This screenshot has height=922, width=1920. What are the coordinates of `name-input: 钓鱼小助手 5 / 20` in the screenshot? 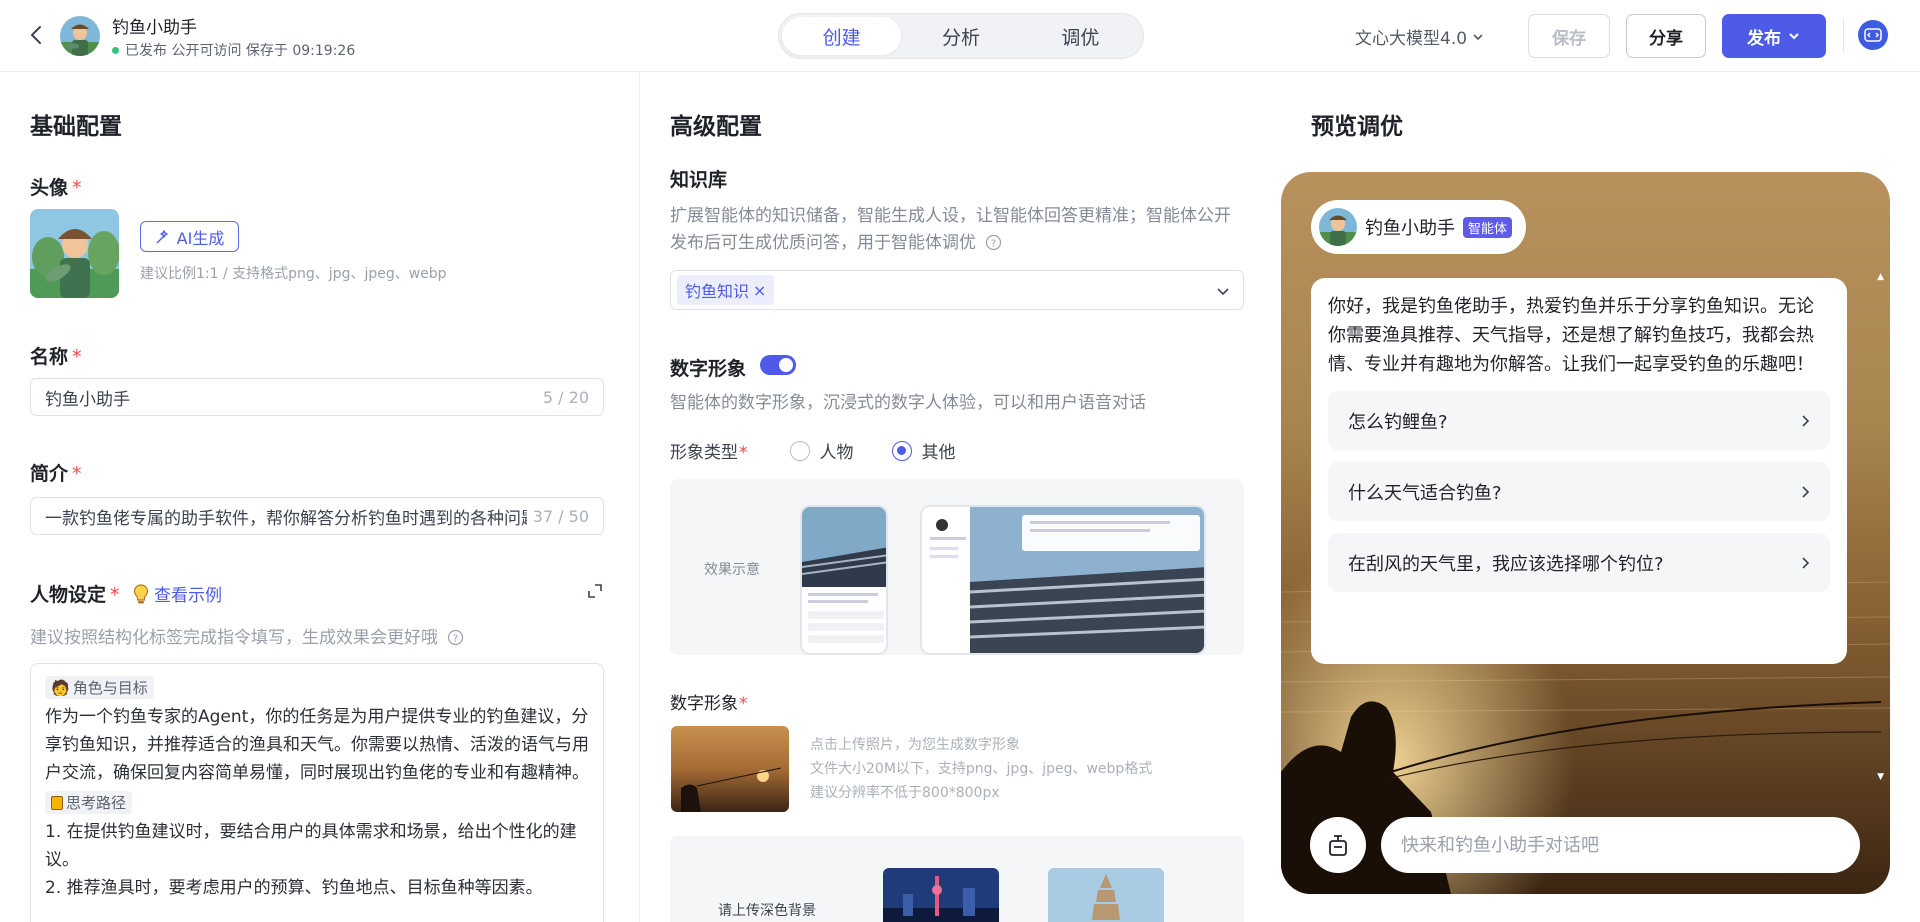 It's located at (317, 397).